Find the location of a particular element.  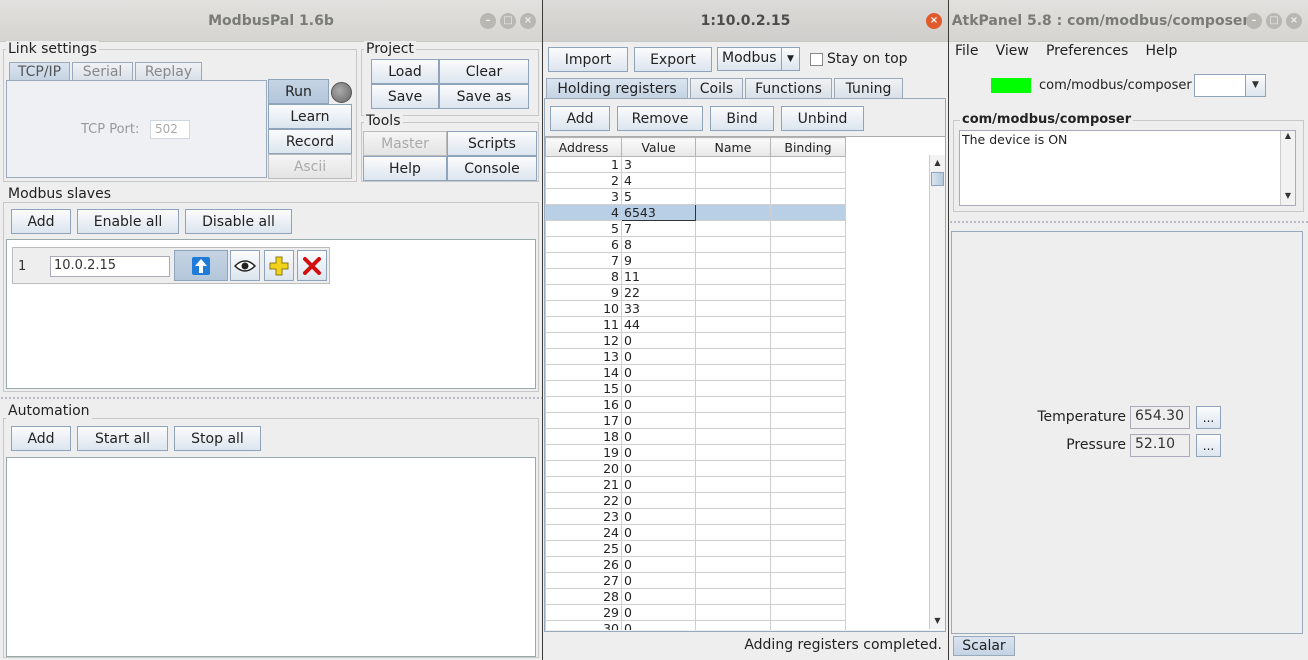

record-button: Record is located at coordinates (310, 141).